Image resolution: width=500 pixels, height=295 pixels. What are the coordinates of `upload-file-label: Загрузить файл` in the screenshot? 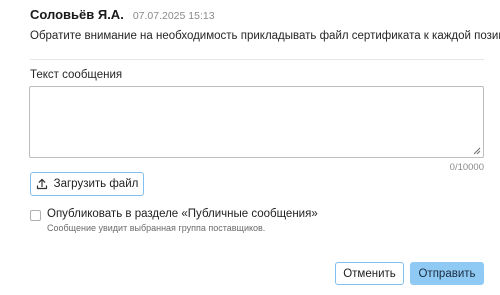 It's located at (96, 184).